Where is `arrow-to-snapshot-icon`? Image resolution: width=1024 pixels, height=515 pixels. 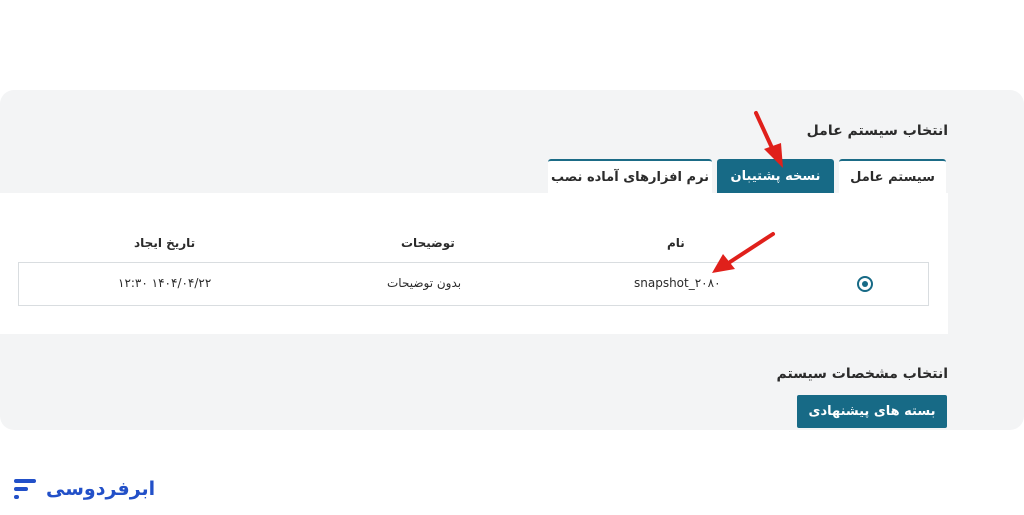 arrow-to-snapshot-icon is located at coordinates (743, 252).